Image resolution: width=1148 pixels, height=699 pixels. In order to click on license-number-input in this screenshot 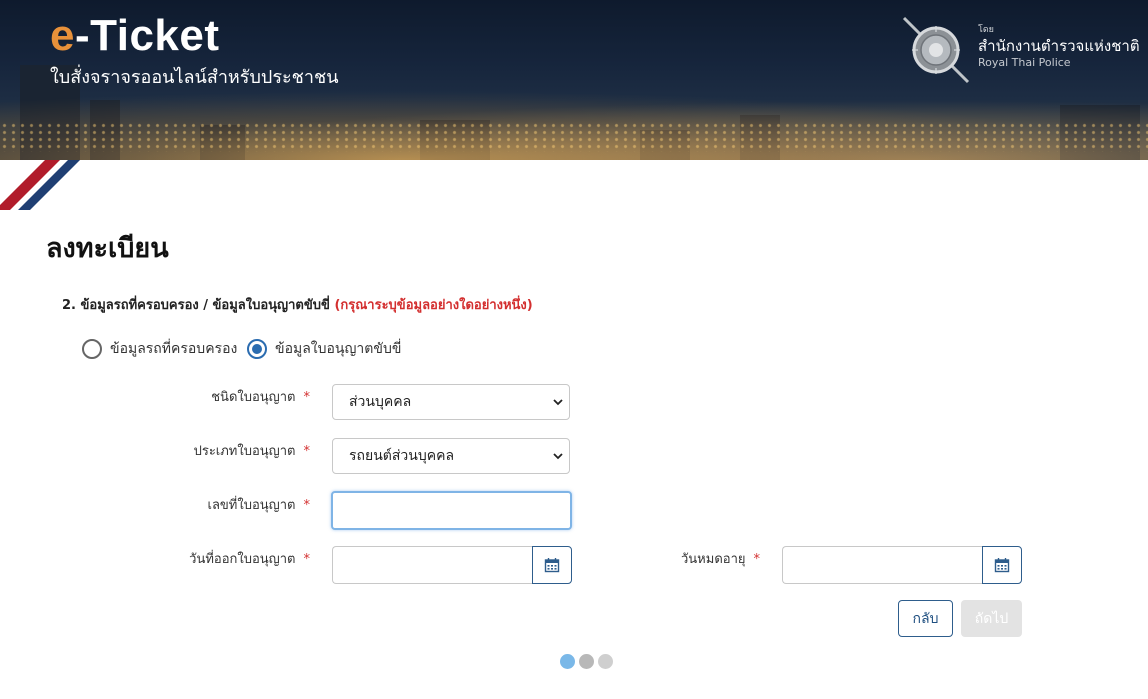, I will do `click(451, 510)`.